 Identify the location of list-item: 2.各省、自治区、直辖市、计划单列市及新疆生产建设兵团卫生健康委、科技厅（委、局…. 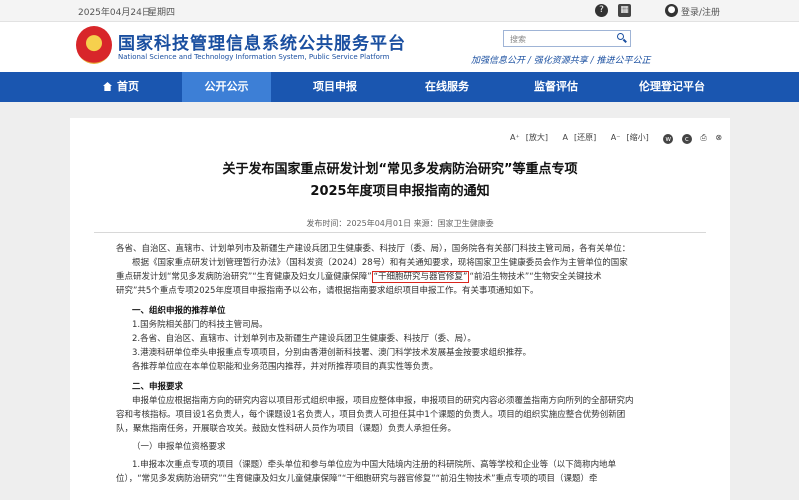
(304, 339).